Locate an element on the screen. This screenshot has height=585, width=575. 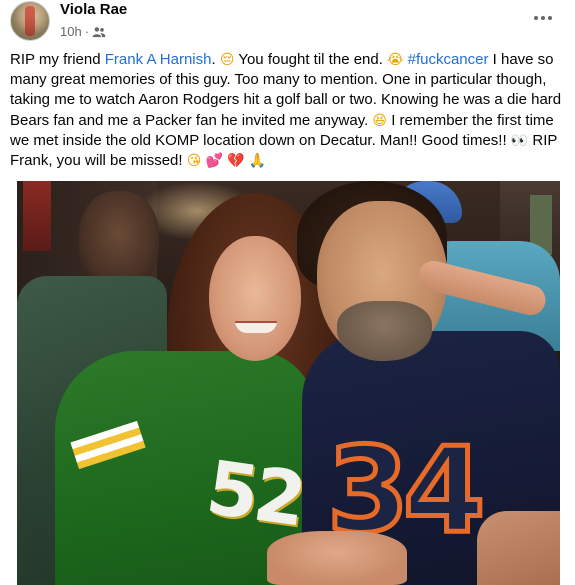
two-hearts-emoji-icon: 💕 is located at coordinates (214, 161).